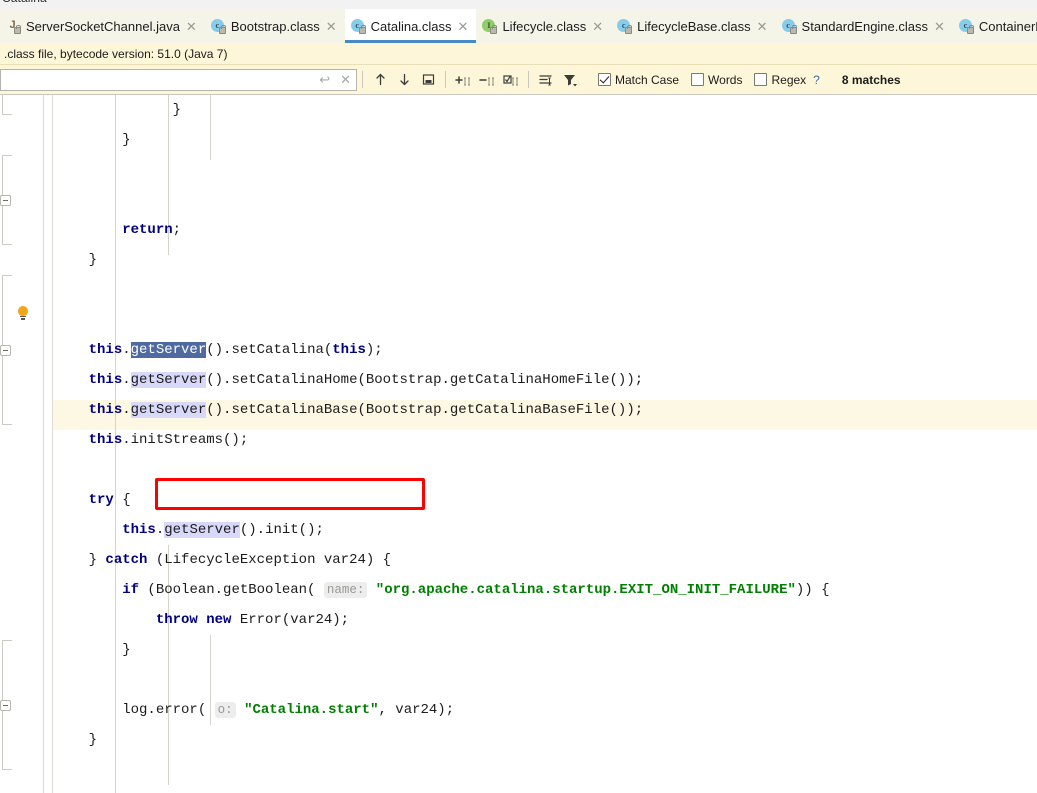  I want to click on intention-bulb-icon, so click(23, 313).